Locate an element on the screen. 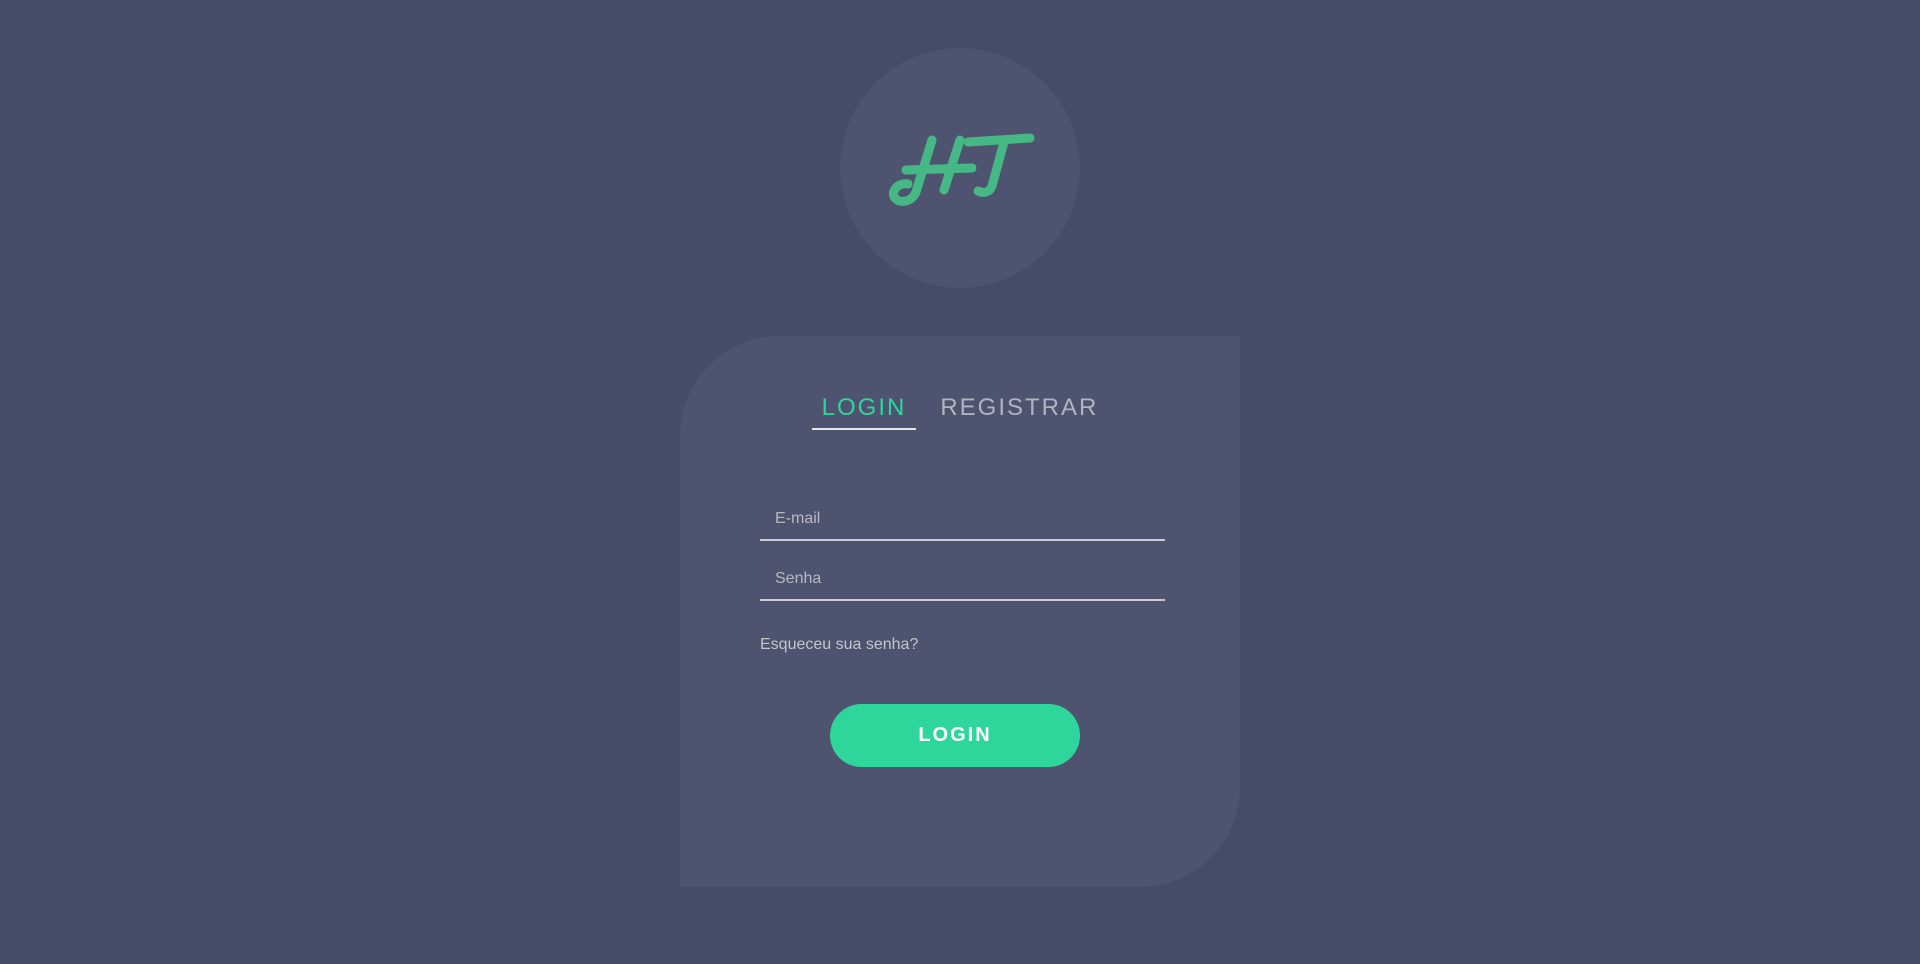 The image size is (1920, 964). ht-logo-icon is located at coordinates (962, 169).